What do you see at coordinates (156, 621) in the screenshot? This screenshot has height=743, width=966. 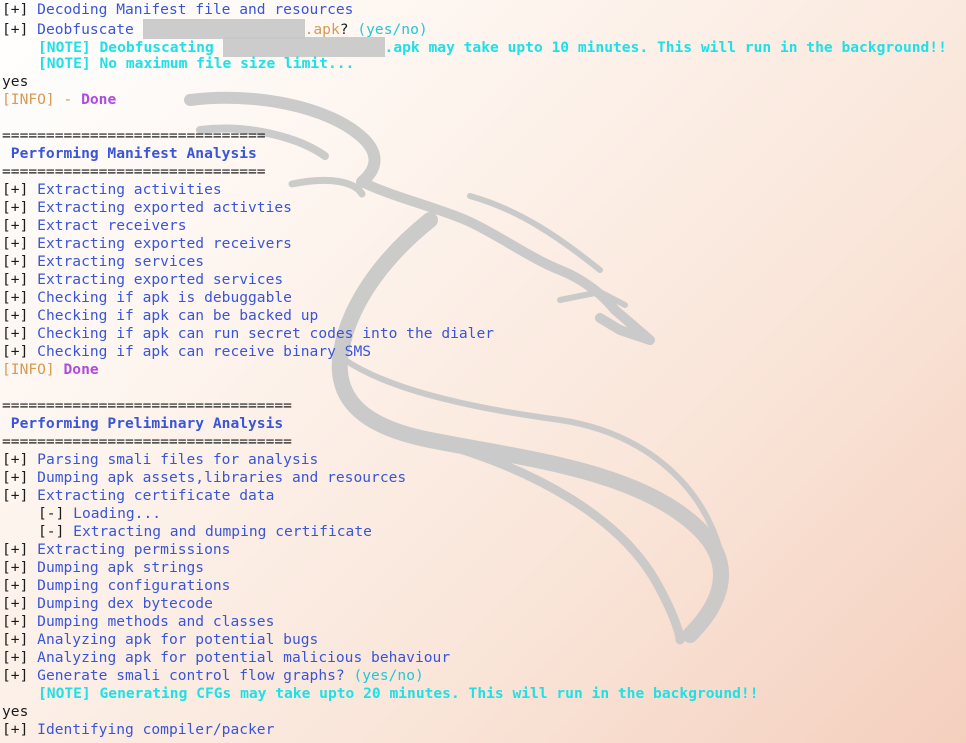 I see `step-text: Dumping methods and classes` at bounding box center [156, 621].